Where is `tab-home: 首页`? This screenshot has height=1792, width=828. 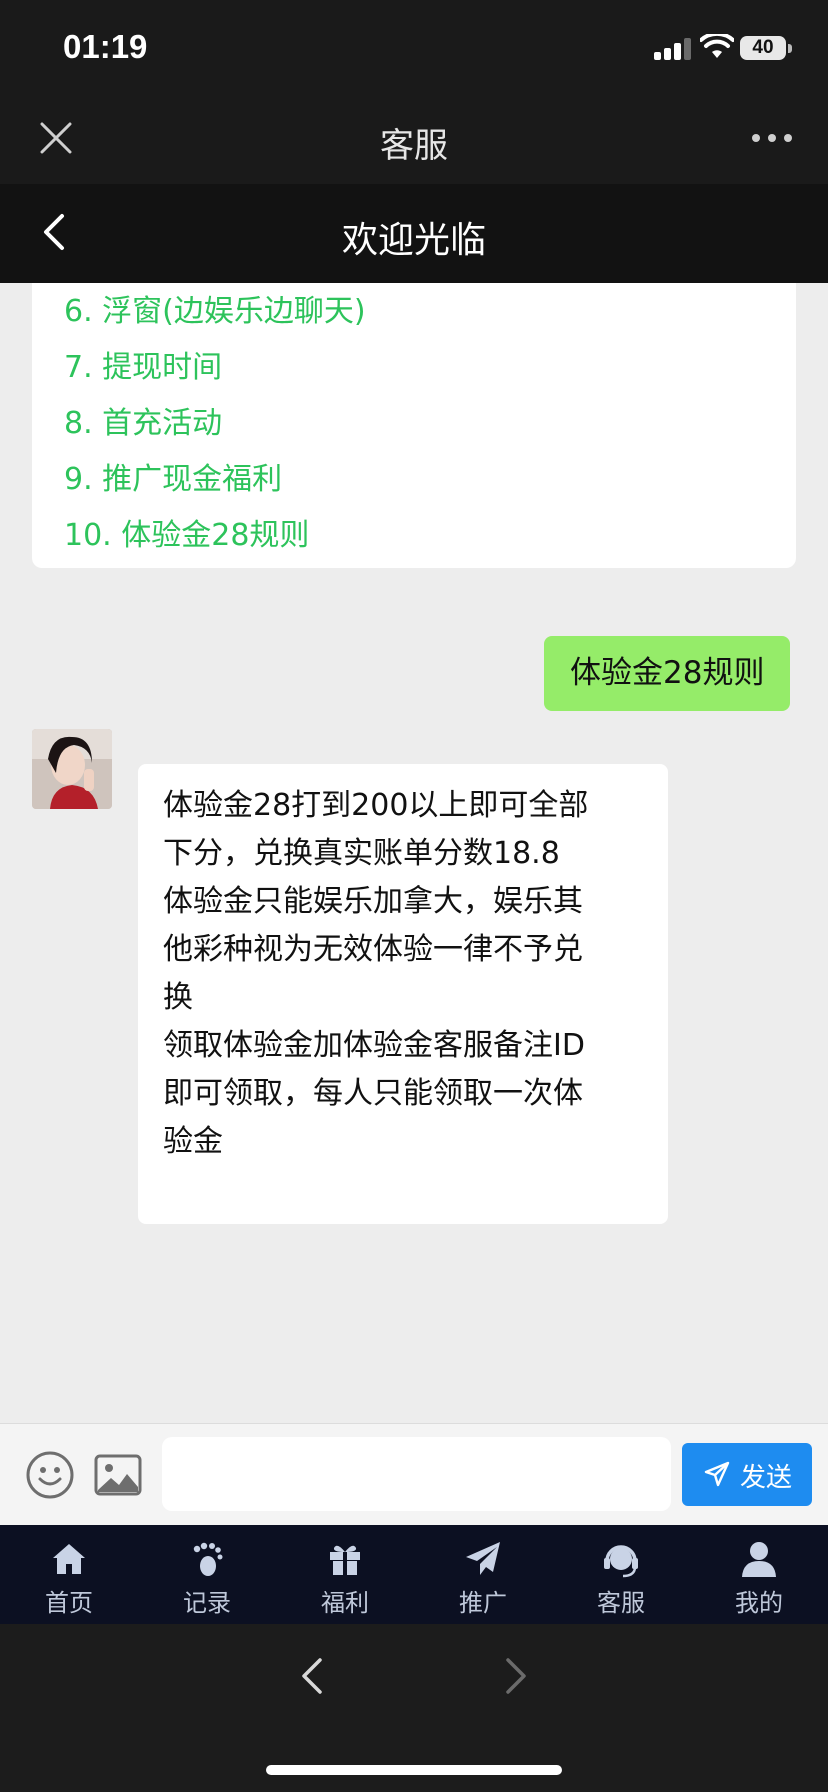 tab-home: 首页 is located at coordinates (69, 1574).